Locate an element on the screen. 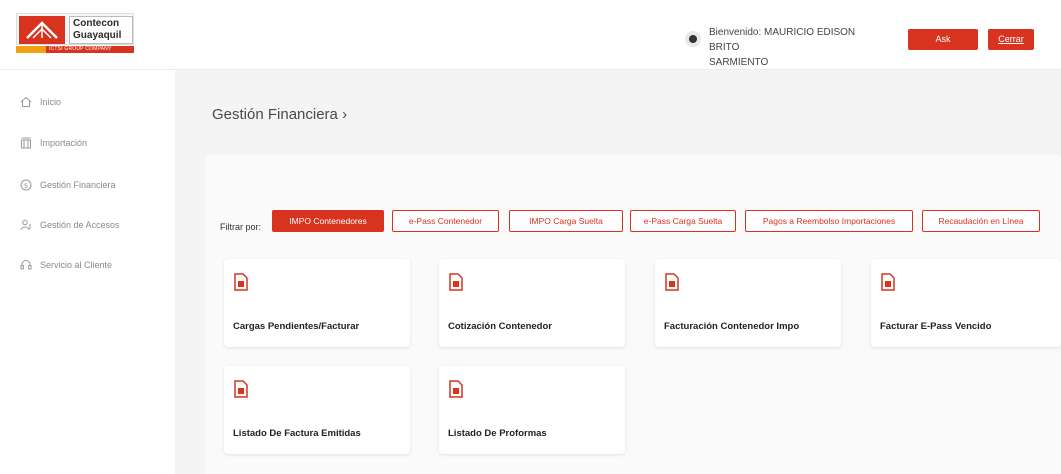  logo-strip-accent is located at coordinates (31, 49).